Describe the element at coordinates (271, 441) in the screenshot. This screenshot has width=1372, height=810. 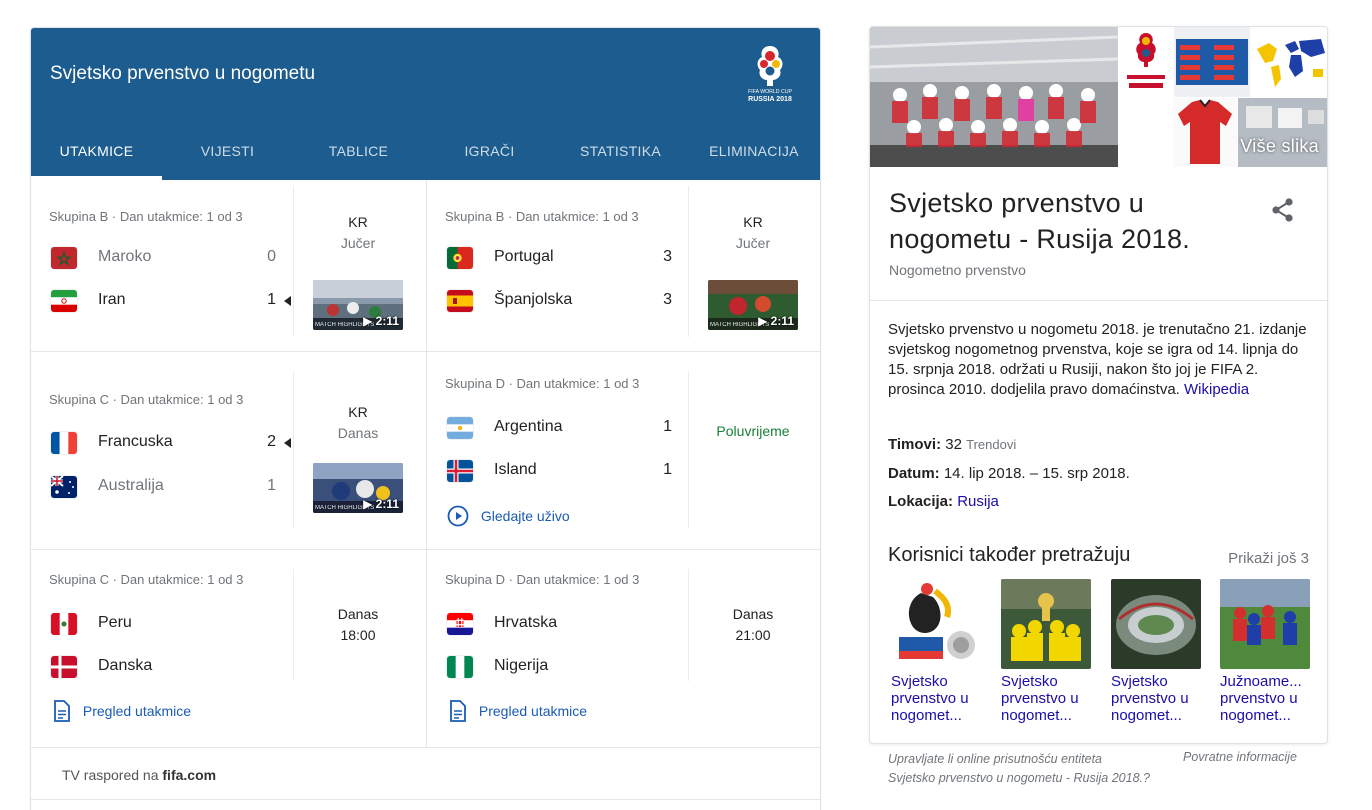
I see `team-score: 2` at that location.